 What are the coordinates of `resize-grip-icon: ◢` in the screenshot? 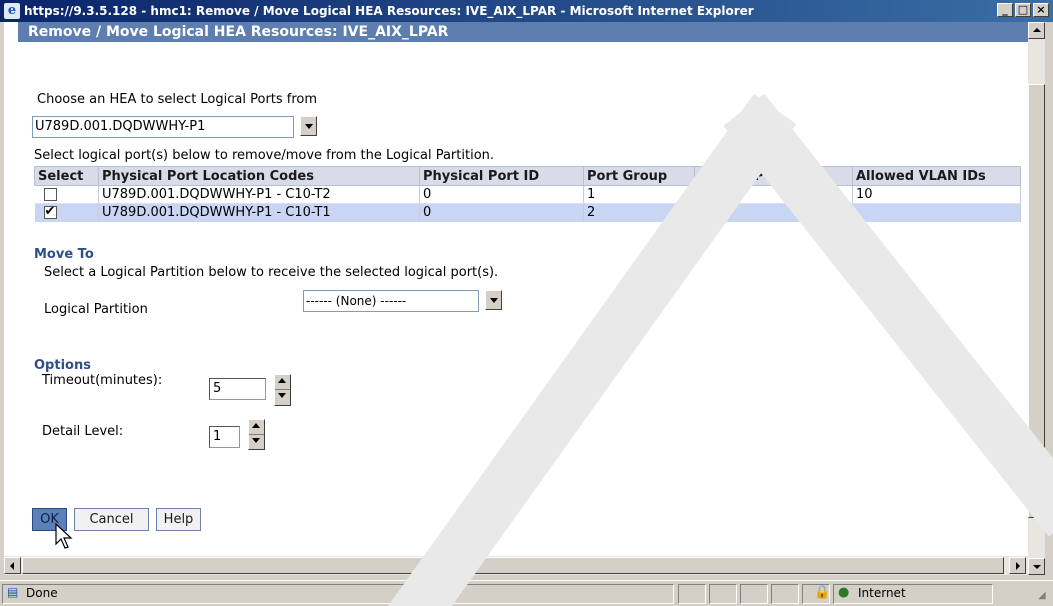 It's located at (1042, 595).